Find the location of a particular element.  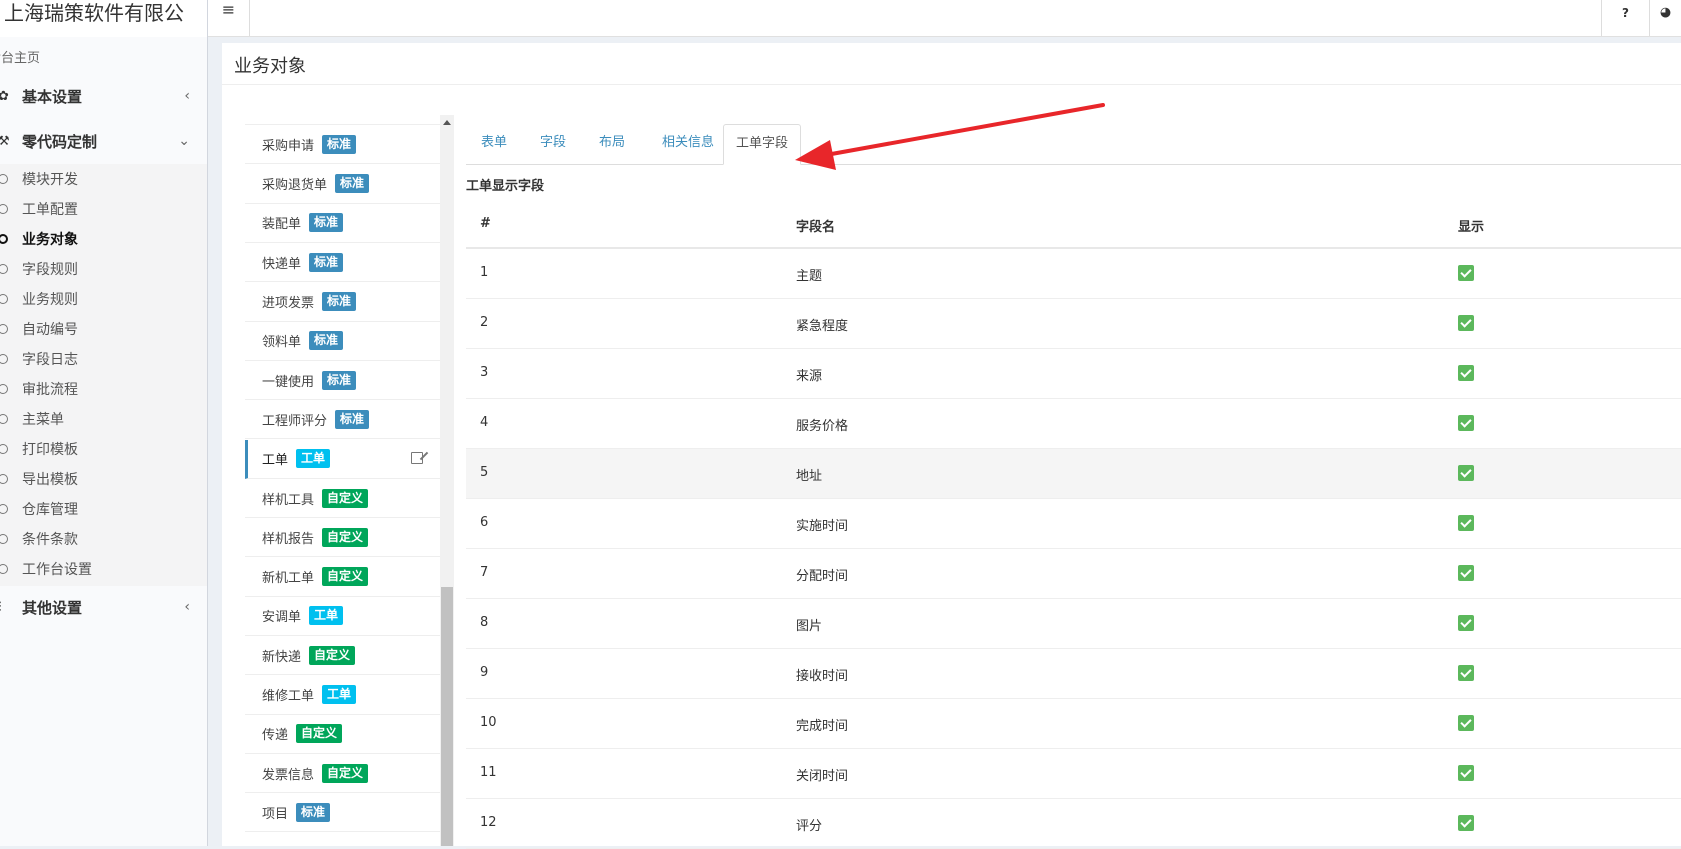

sliders-icon: ⫶ is located at coordinates (11, 607).